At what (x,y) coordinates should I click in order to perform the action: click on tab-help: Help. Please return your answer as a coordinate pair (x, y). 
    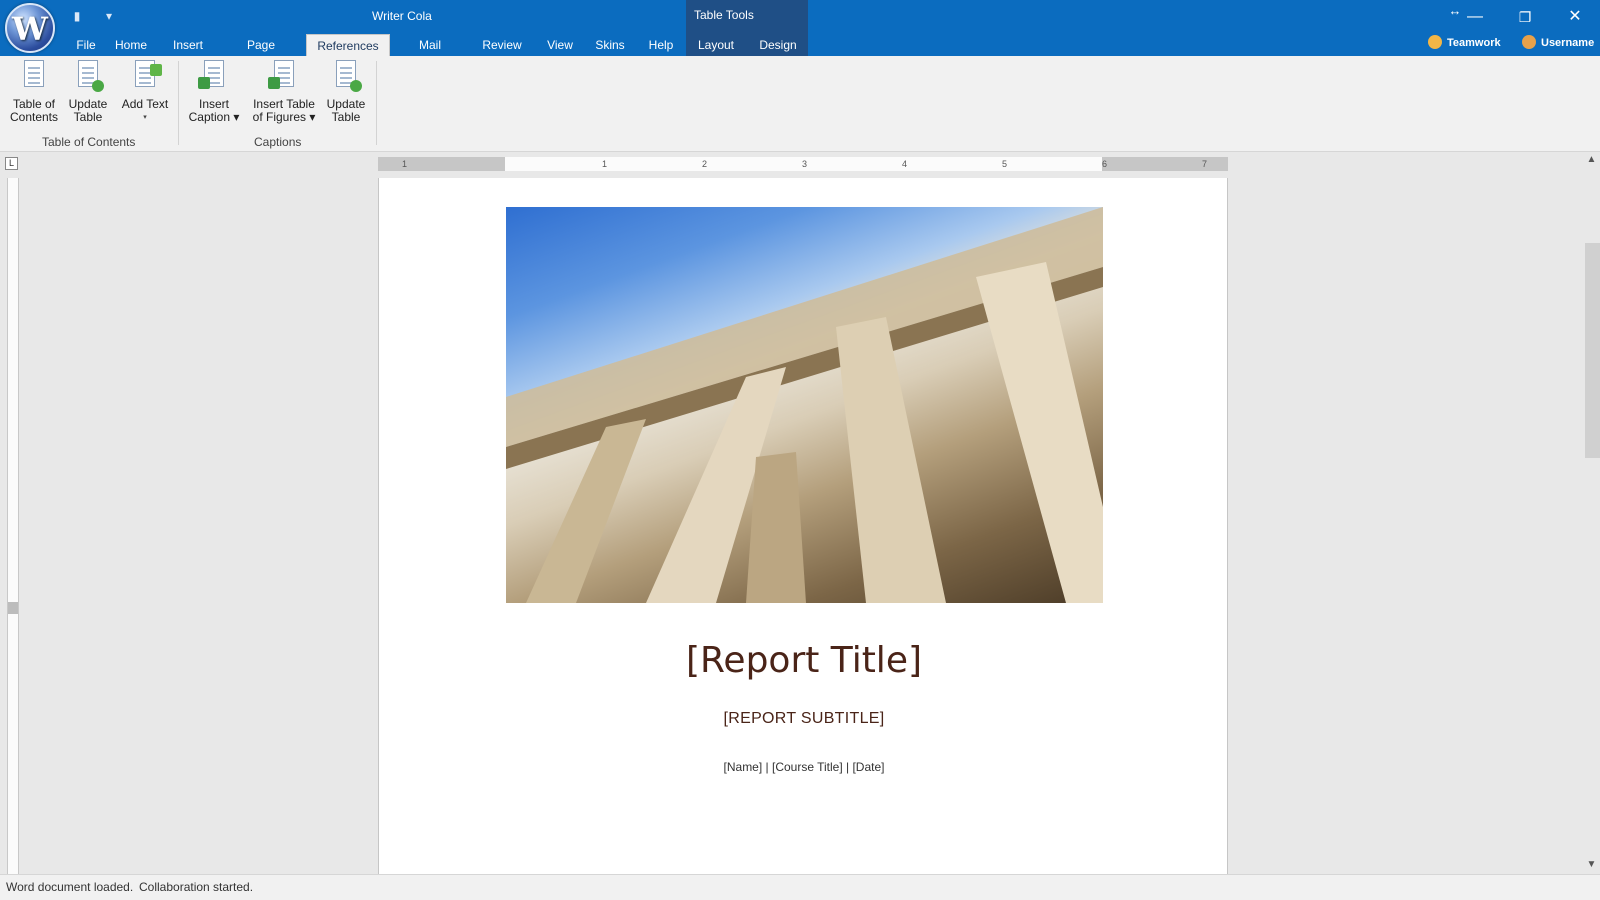
    Looking at the image, I should click on (661, 45).